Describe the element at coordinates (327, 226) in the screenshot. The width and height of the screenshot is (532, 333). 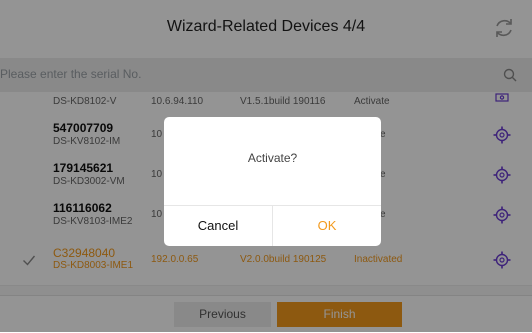
I see `ok-button: OK` at that location.